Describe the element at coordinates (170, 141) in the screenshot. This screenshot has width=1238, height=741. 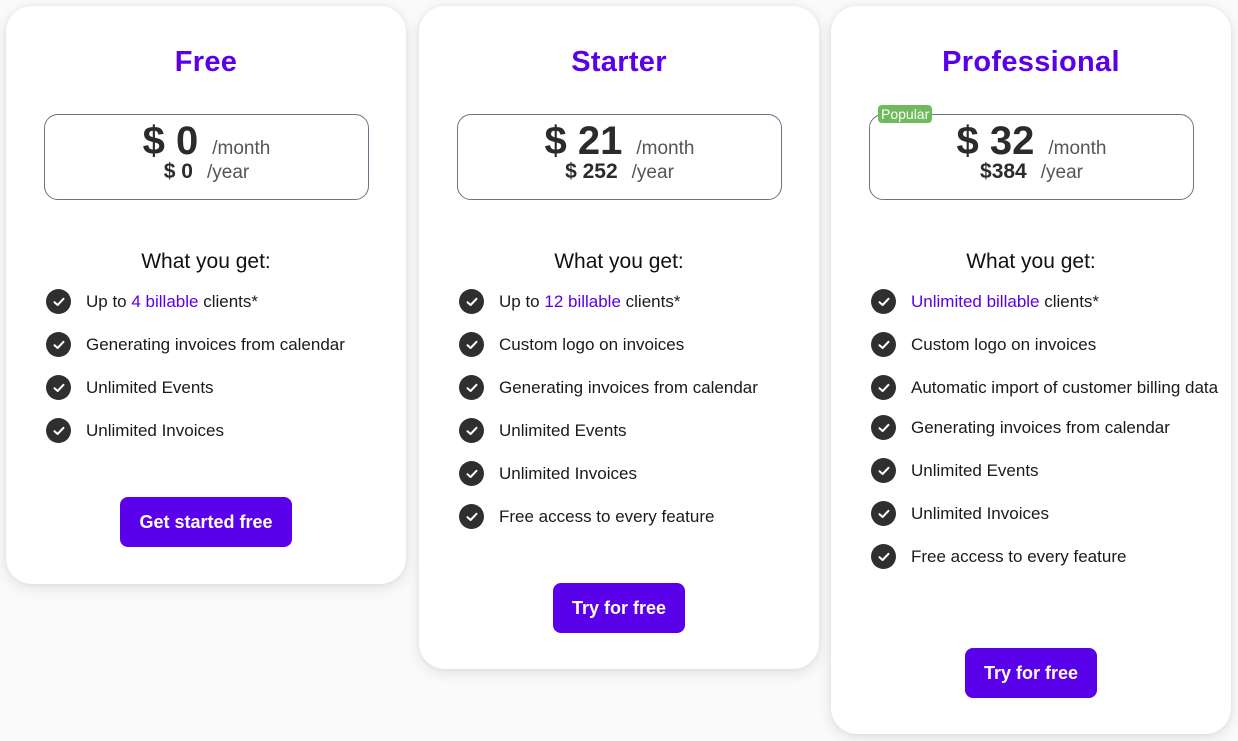
I see `monthly-price: $ 0` at that location.